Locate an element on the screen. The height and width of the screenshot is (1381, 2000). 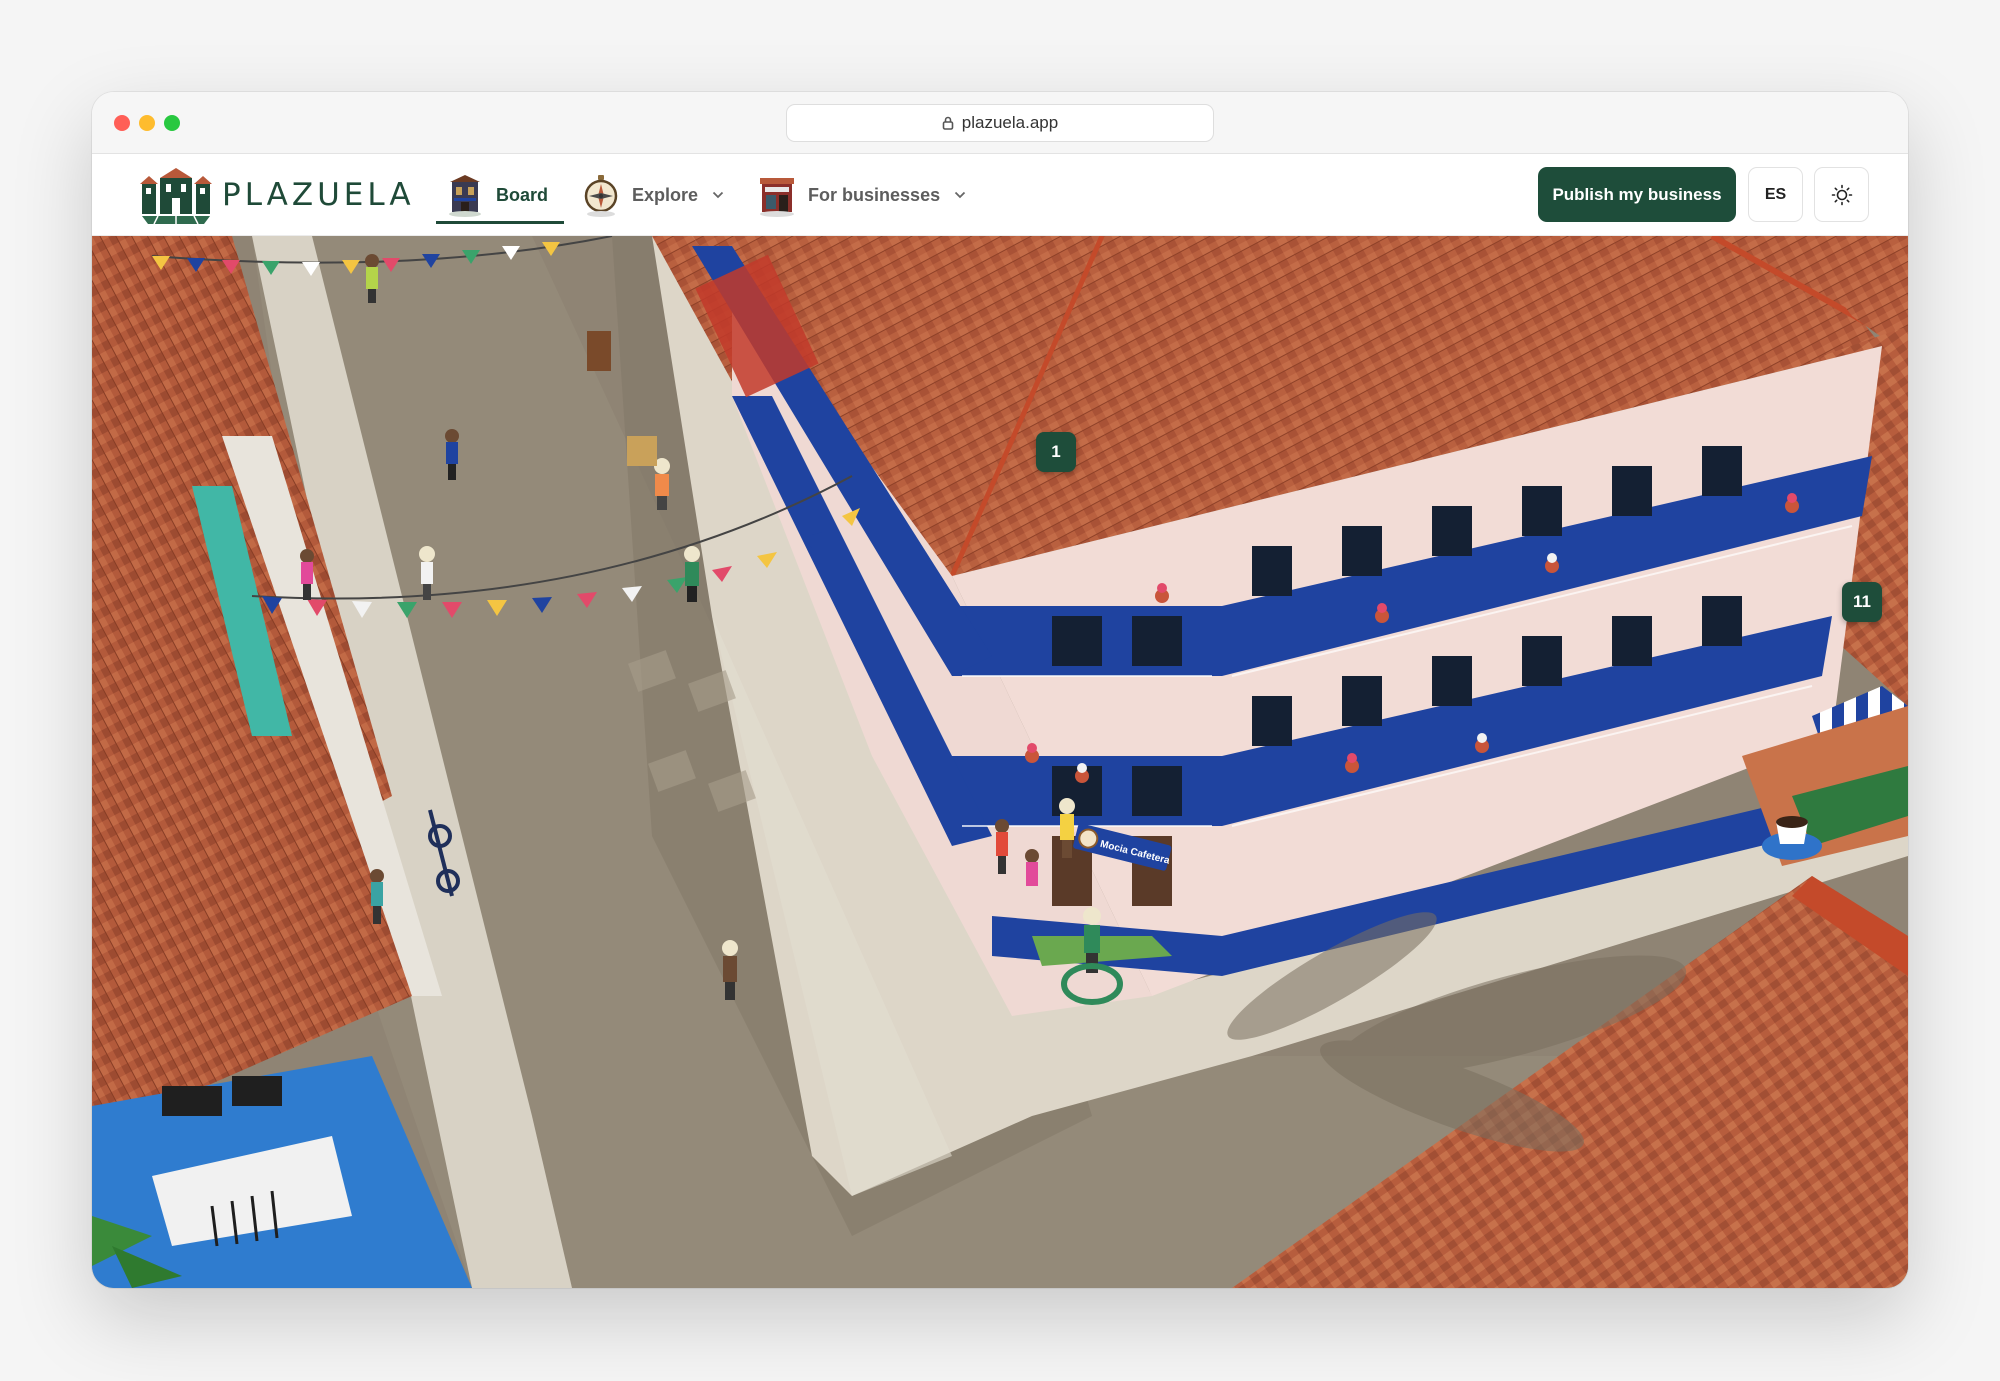
browser-titlebar: plazuela.app is located at coordinates (1000, 123).